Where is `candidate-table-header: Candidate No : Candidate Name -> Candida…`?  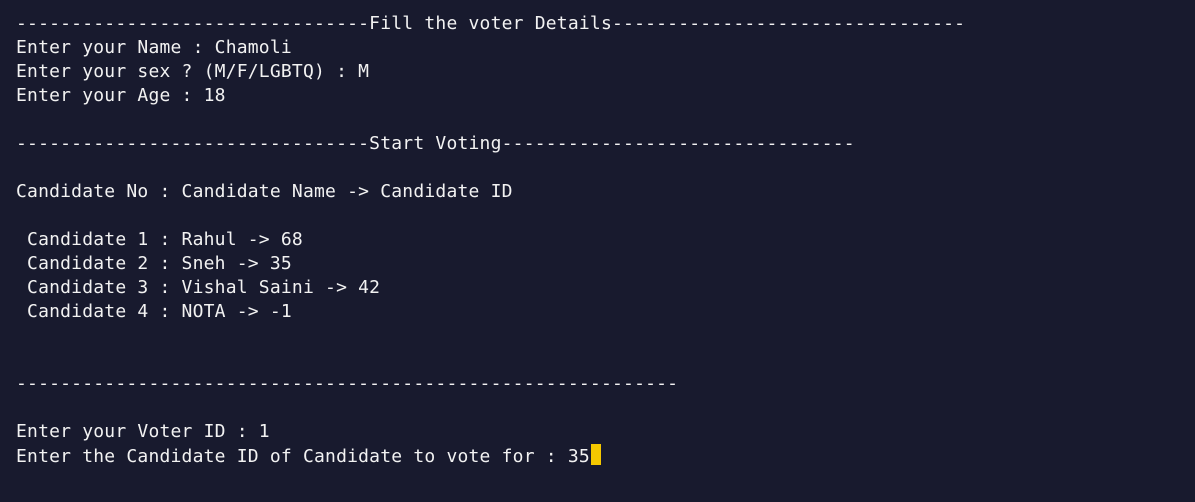
candidate-table-header: Candidate No : Candidate Name -> Candida… is located at coordinates (264, 191).